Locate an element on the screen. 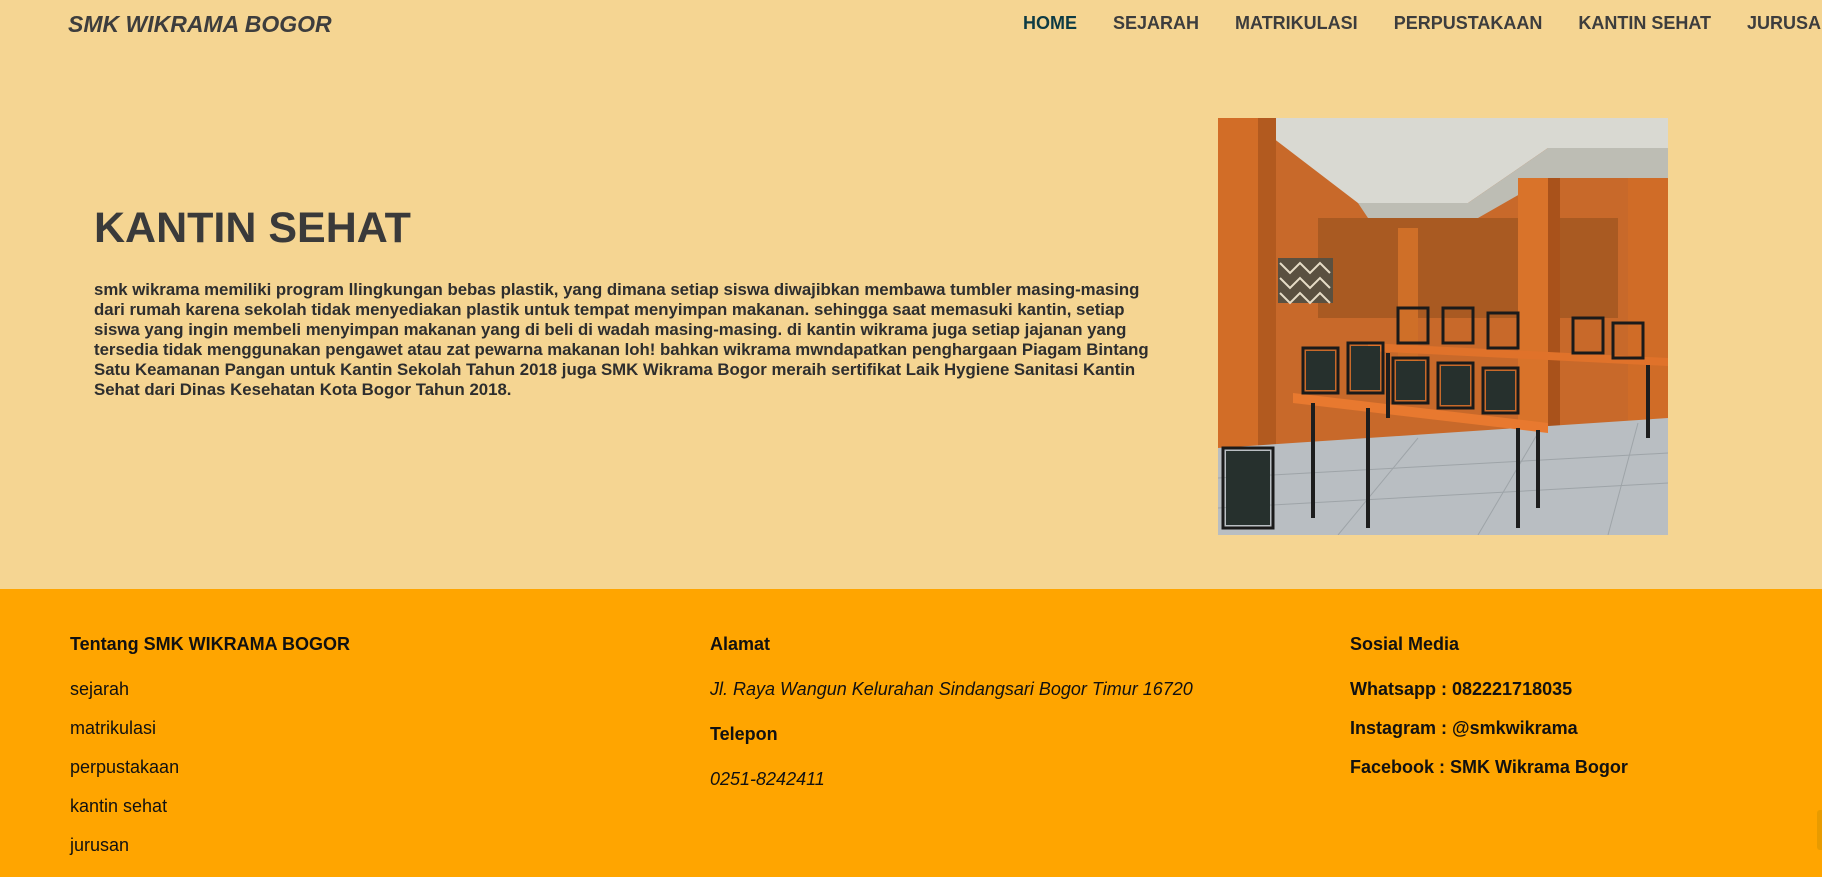  page-title: KANTIN SEHAT is located at coordinates (252, 228).